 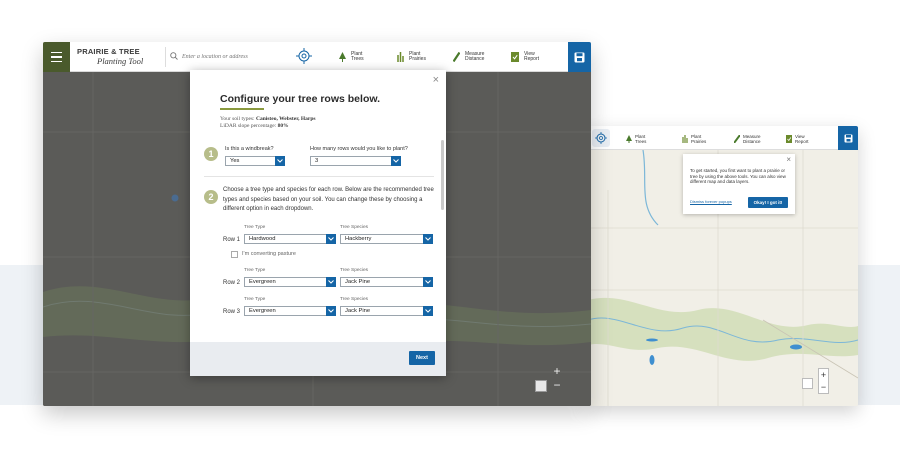 I want to click on rows-count-label: How many rows would you like to plant?, so click(x=359, y=149).